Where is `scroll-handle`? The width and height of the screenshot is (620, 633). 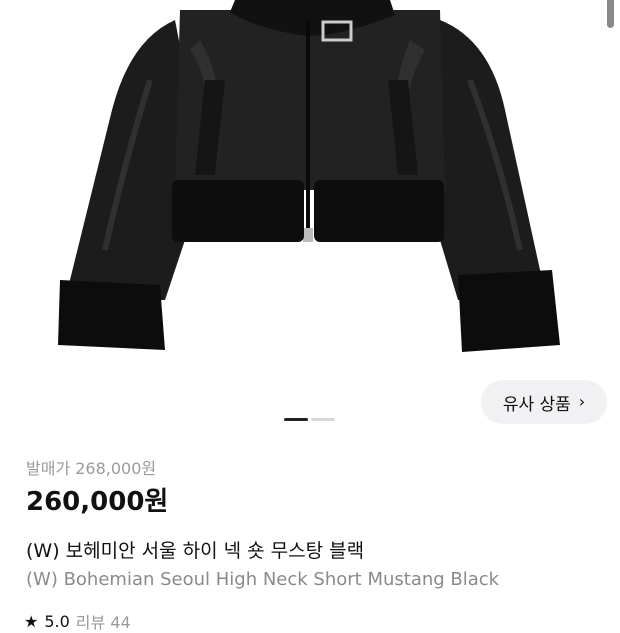 scroll-handle is located at coordinates (610, 14).